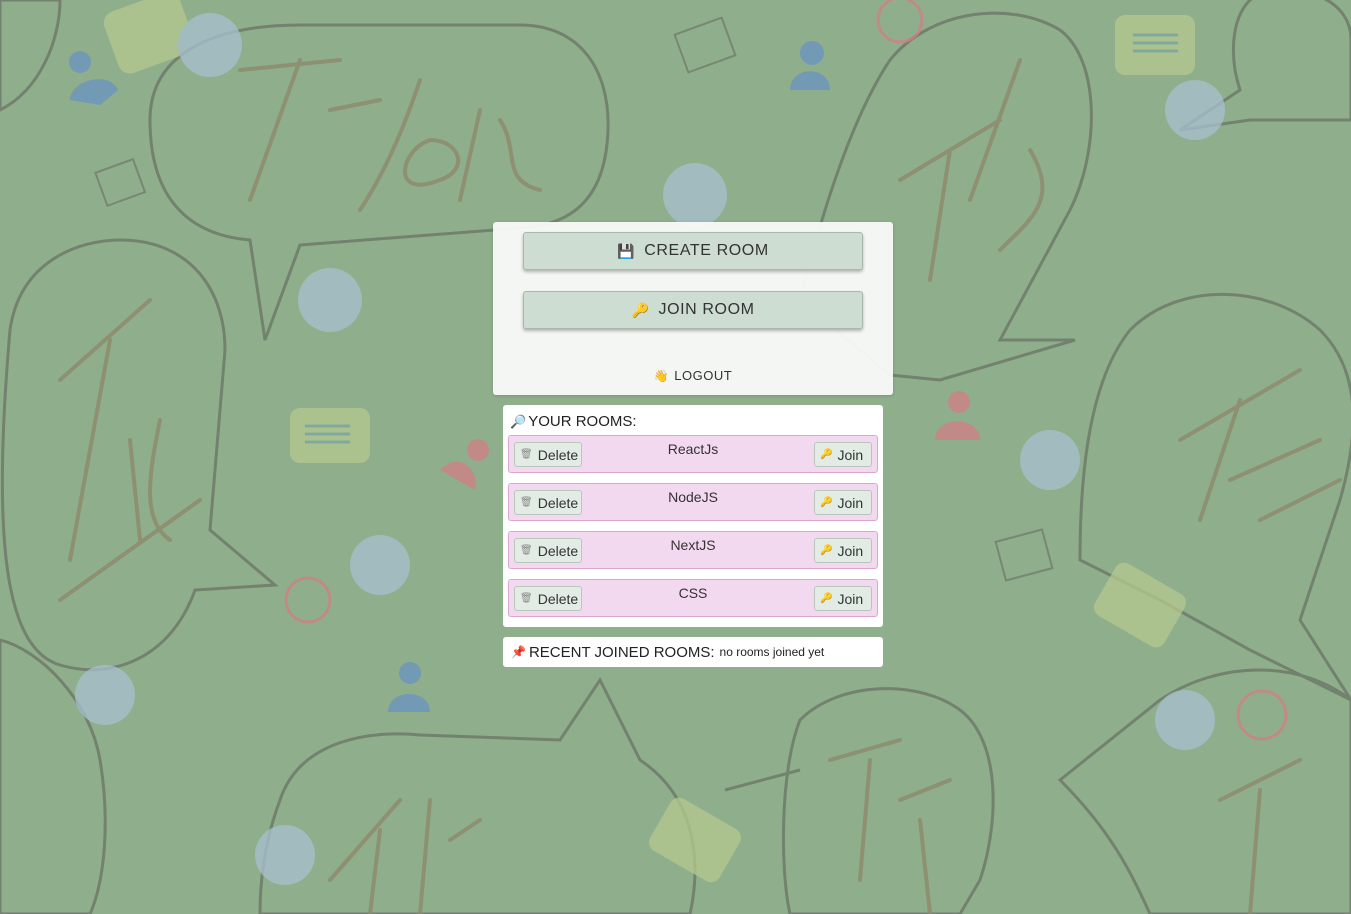 The image size is (1351, 914). Describe the element at coordinates (772, 652) in the screenshot. I see `recent-rooms-empty-text: no rooms joined yet` at that location.